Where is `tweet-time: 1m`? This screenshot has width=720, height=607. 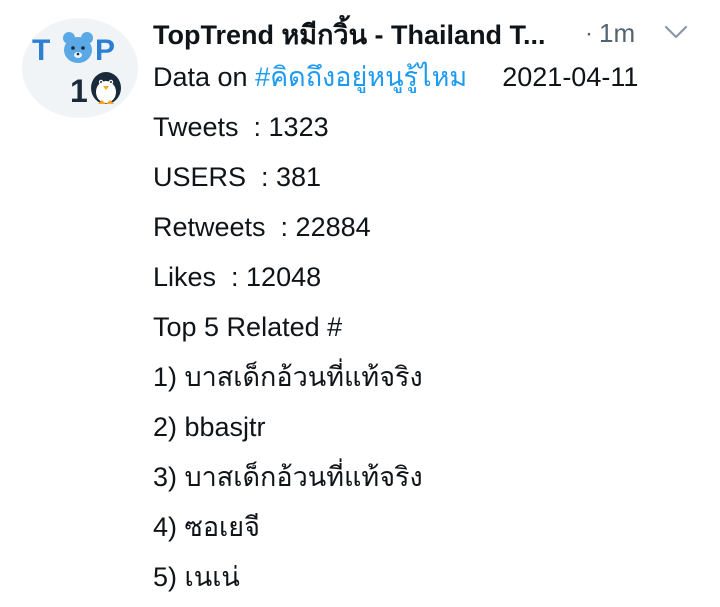
tweet-time: 1m is located at coordinates (617, 33).